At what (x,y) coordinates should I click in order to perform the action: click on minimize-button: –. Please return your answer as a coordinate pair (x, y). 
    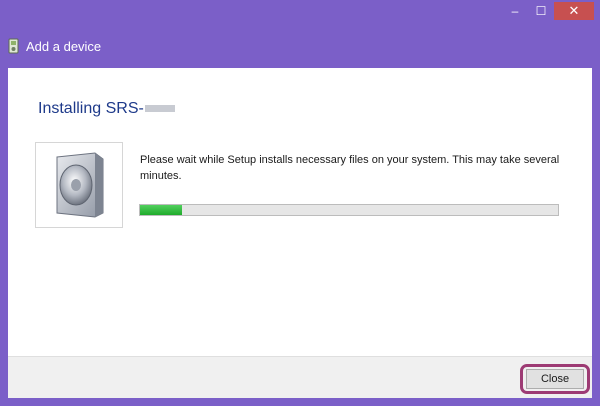
    Looking at the image, I should click on (515, 11).